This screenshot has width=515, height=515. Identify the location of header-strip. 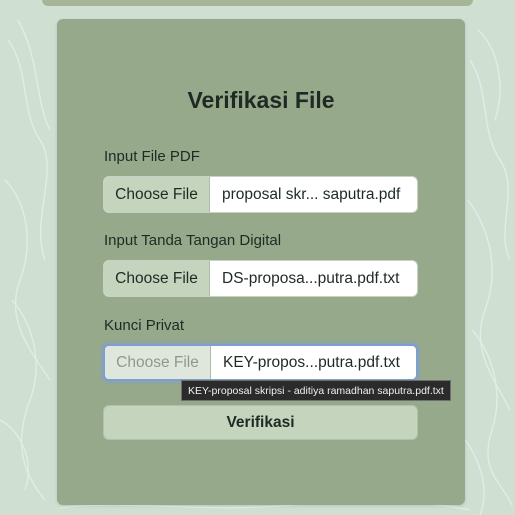
(257, 3).